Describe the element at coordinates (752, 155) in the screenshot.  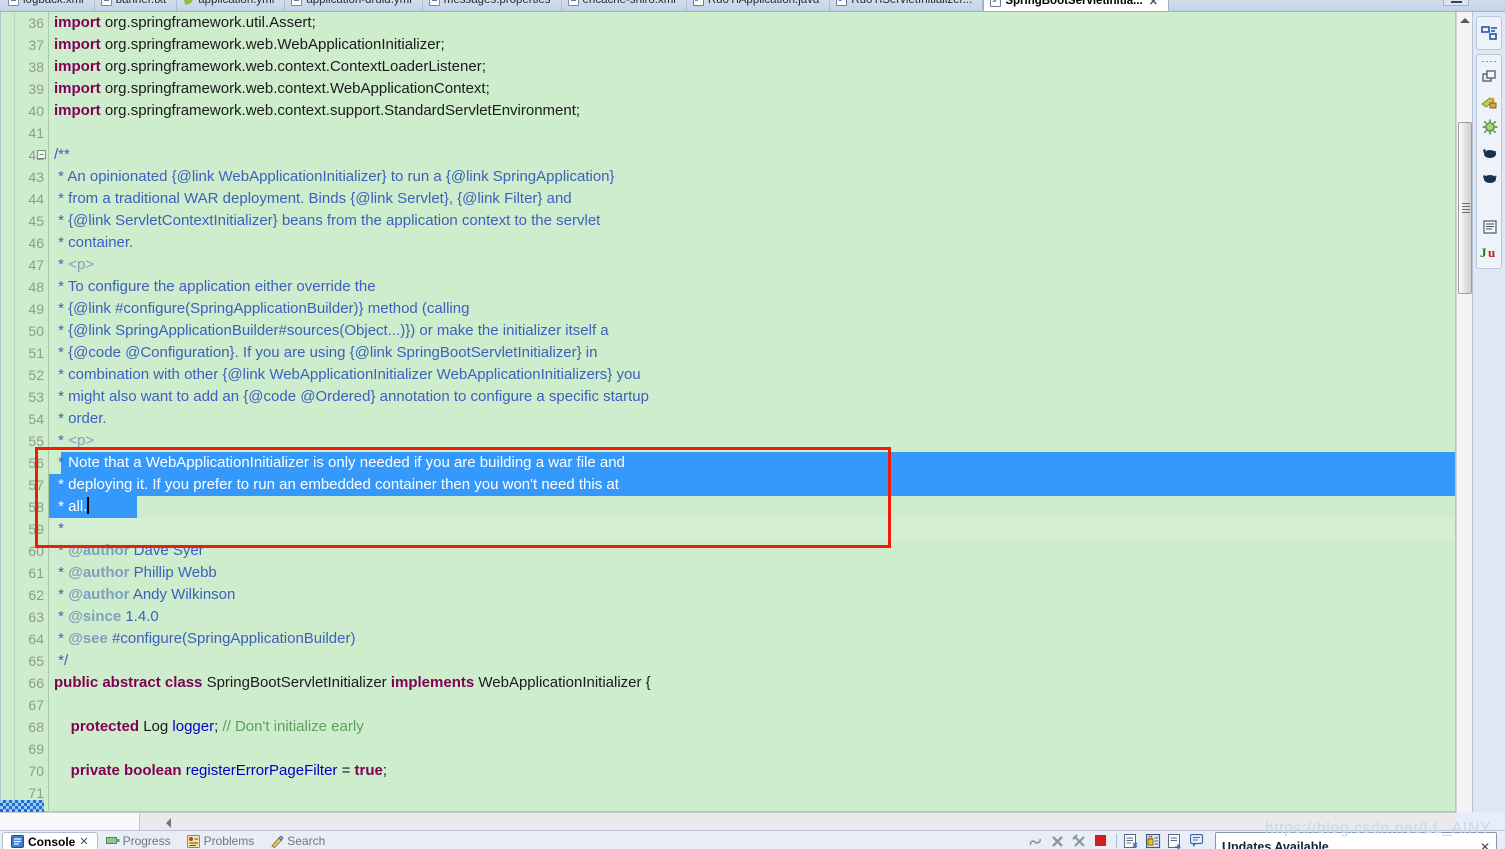
I see `code-line: /**` at that location.